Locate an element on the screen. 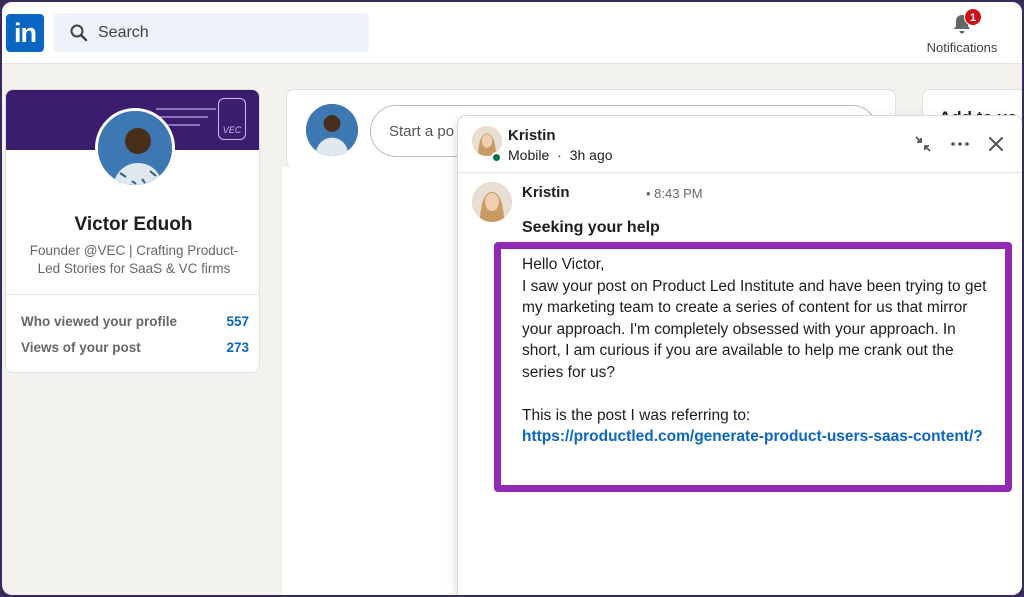 The image size is (1024, 597). stat-value: 273 is located at coordinates (237, 347).